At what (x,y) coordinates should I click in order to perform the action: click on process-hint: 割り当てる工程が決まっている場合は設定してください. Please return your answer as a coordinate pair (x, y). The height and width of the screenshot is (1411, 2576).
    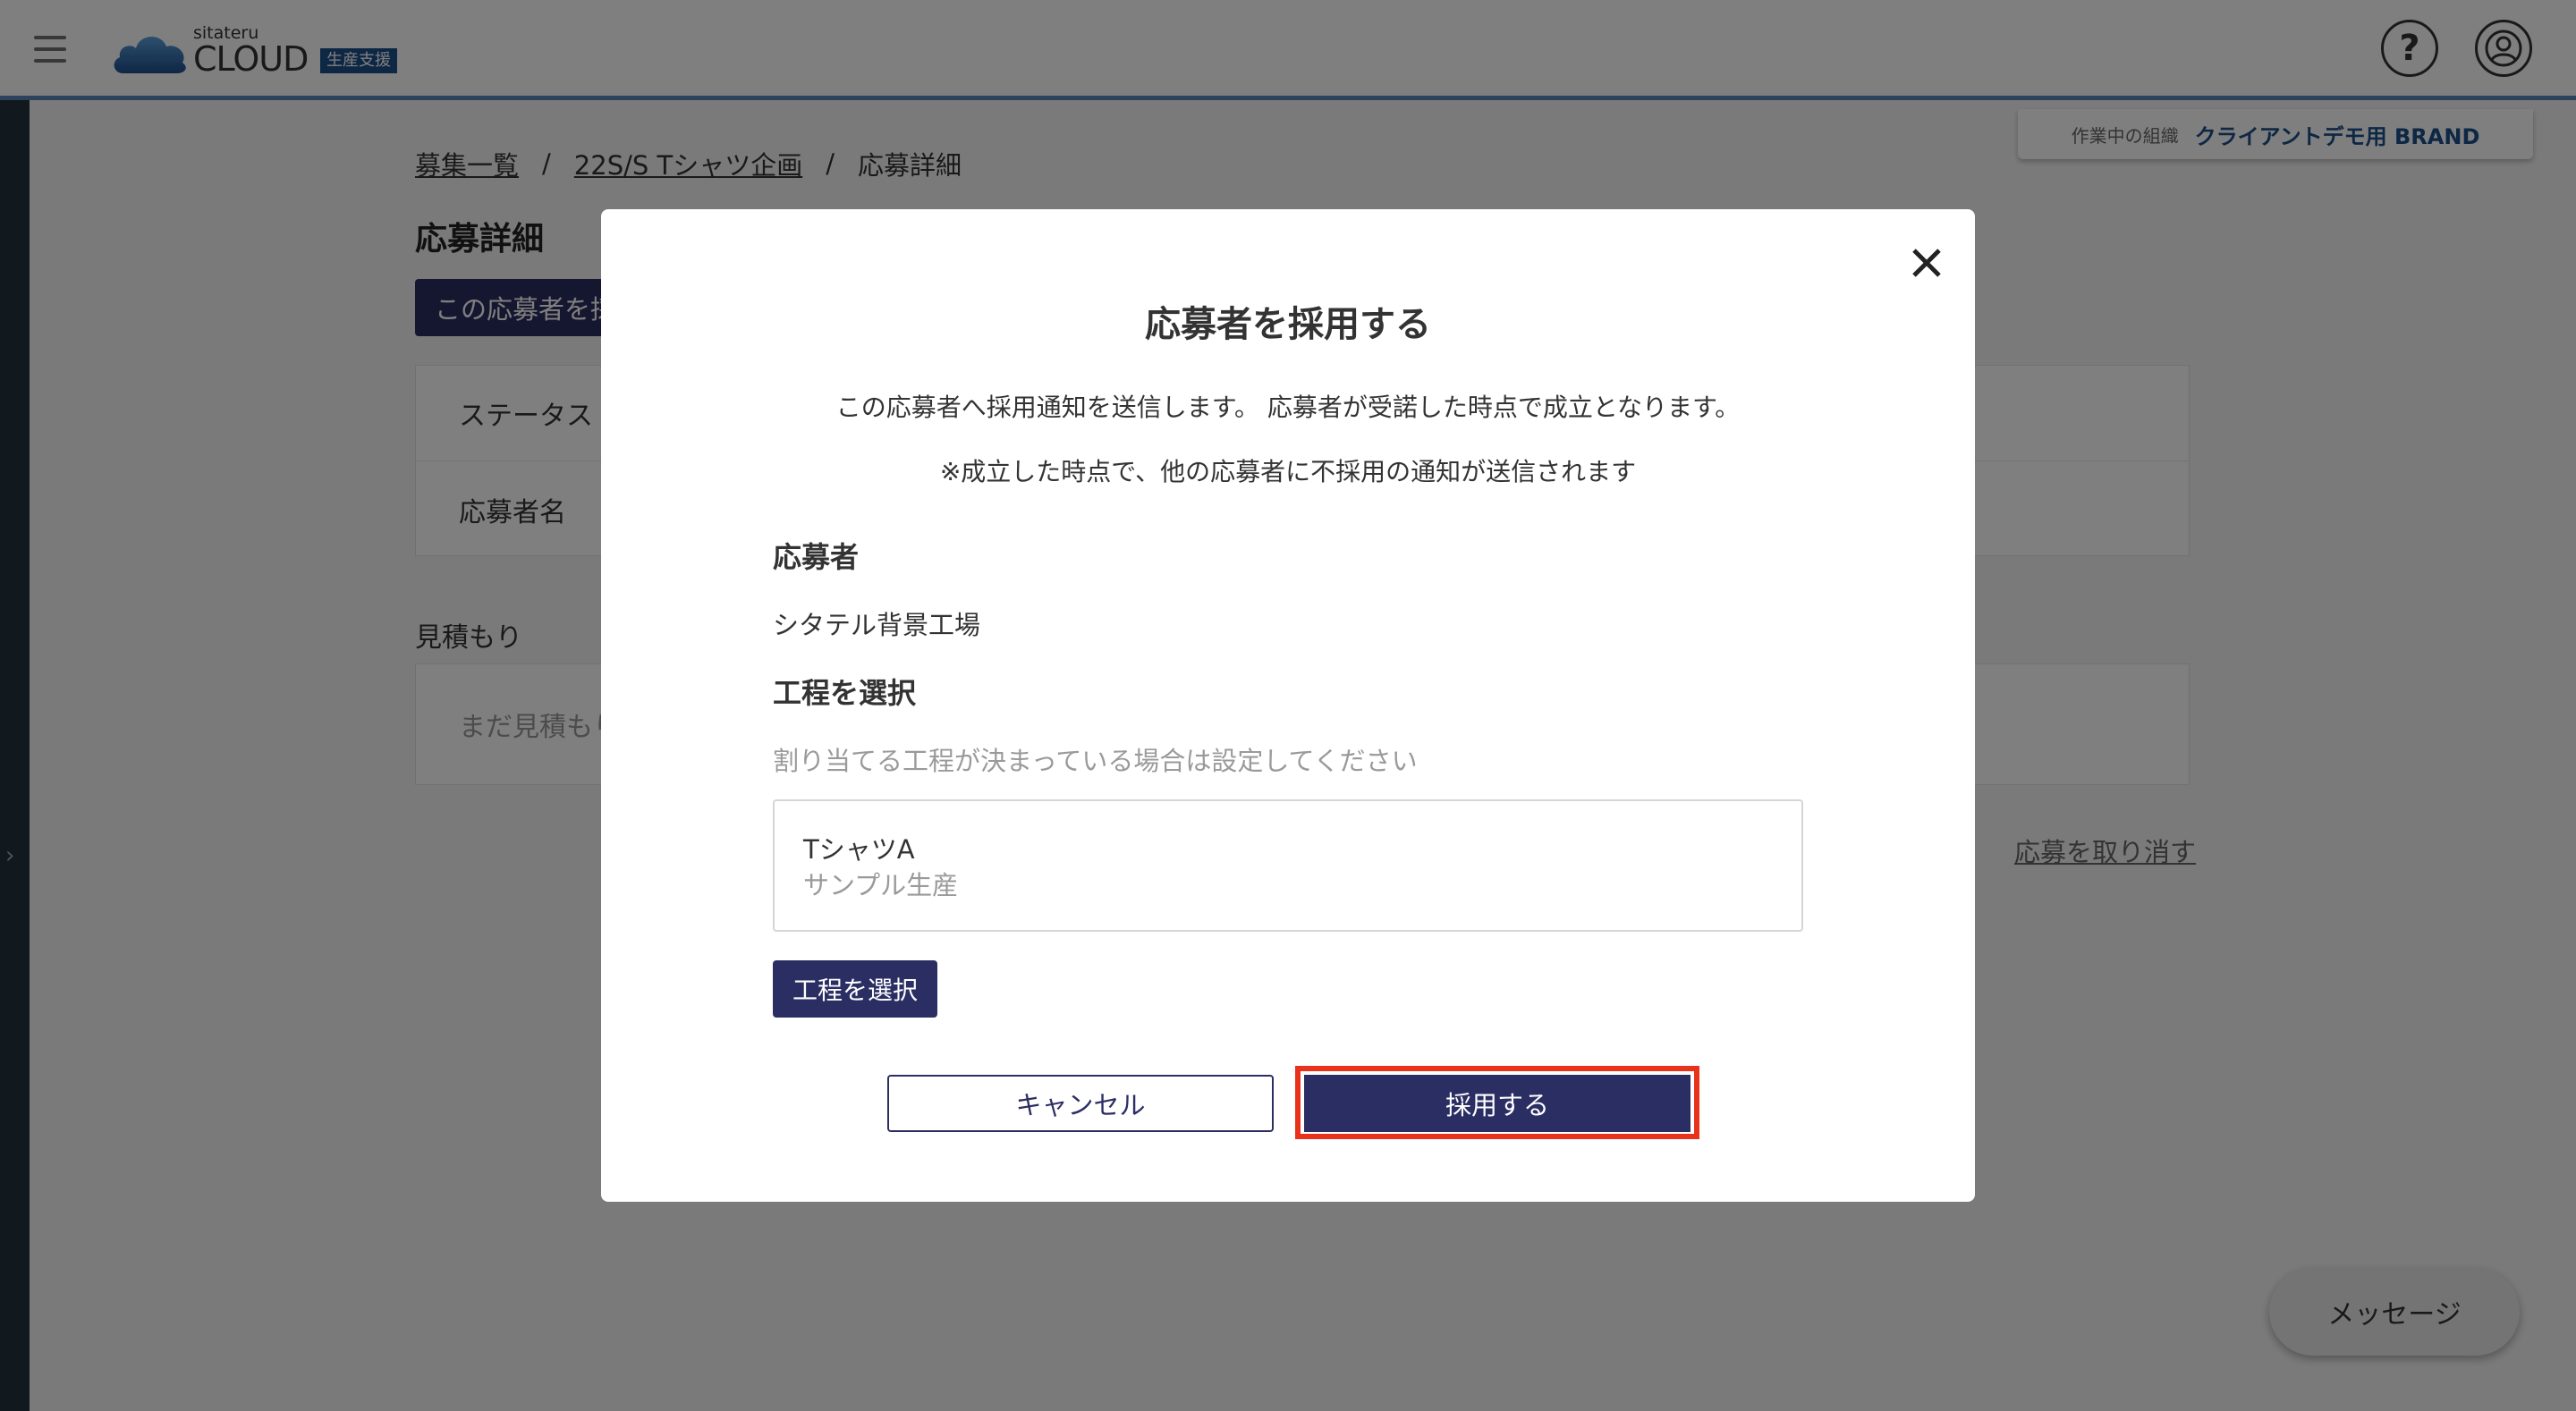
    Looking at the image, I should click on (1095, 761).